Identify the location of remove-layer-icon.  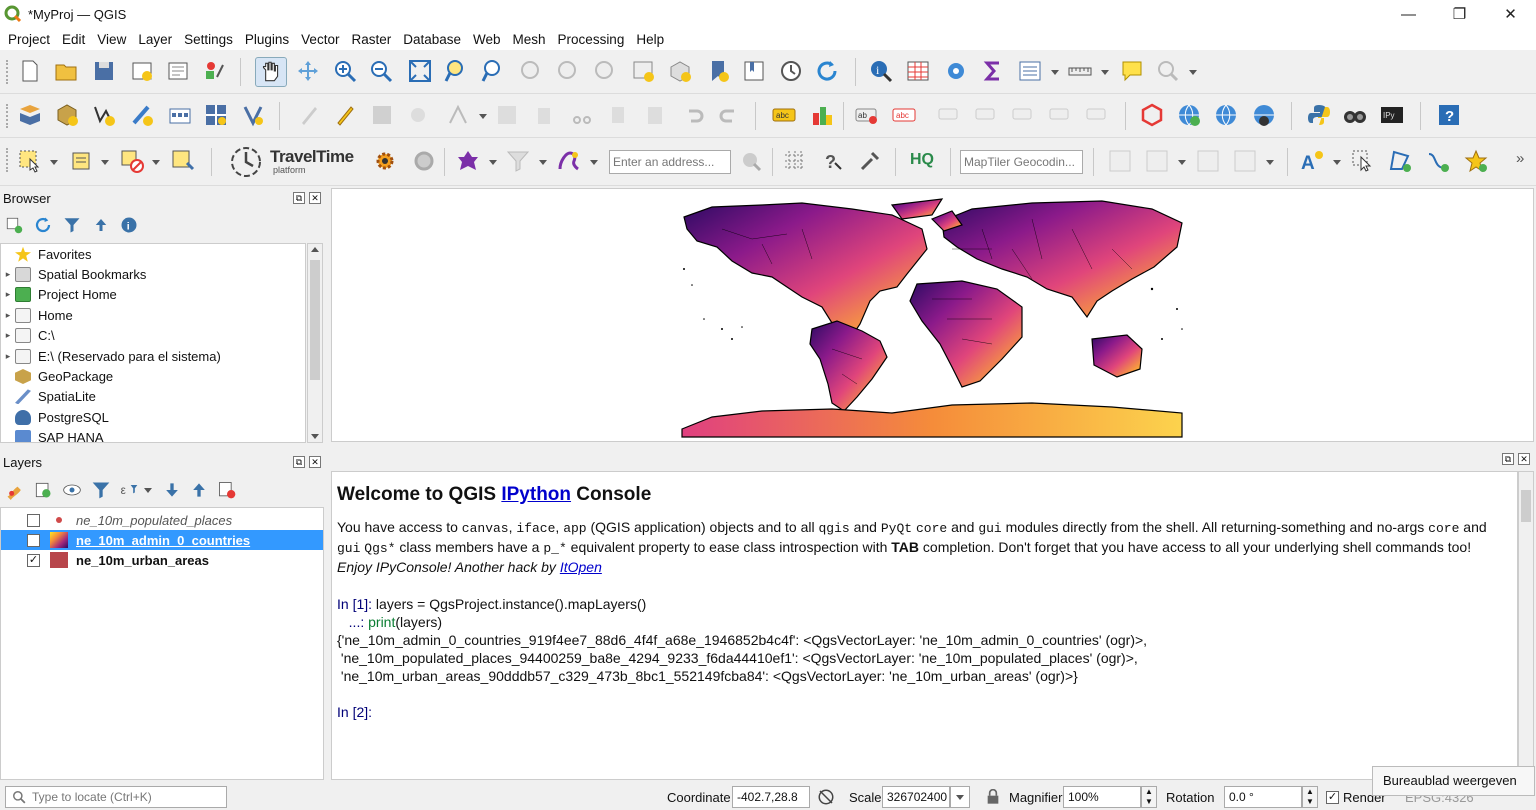
(227, 490).